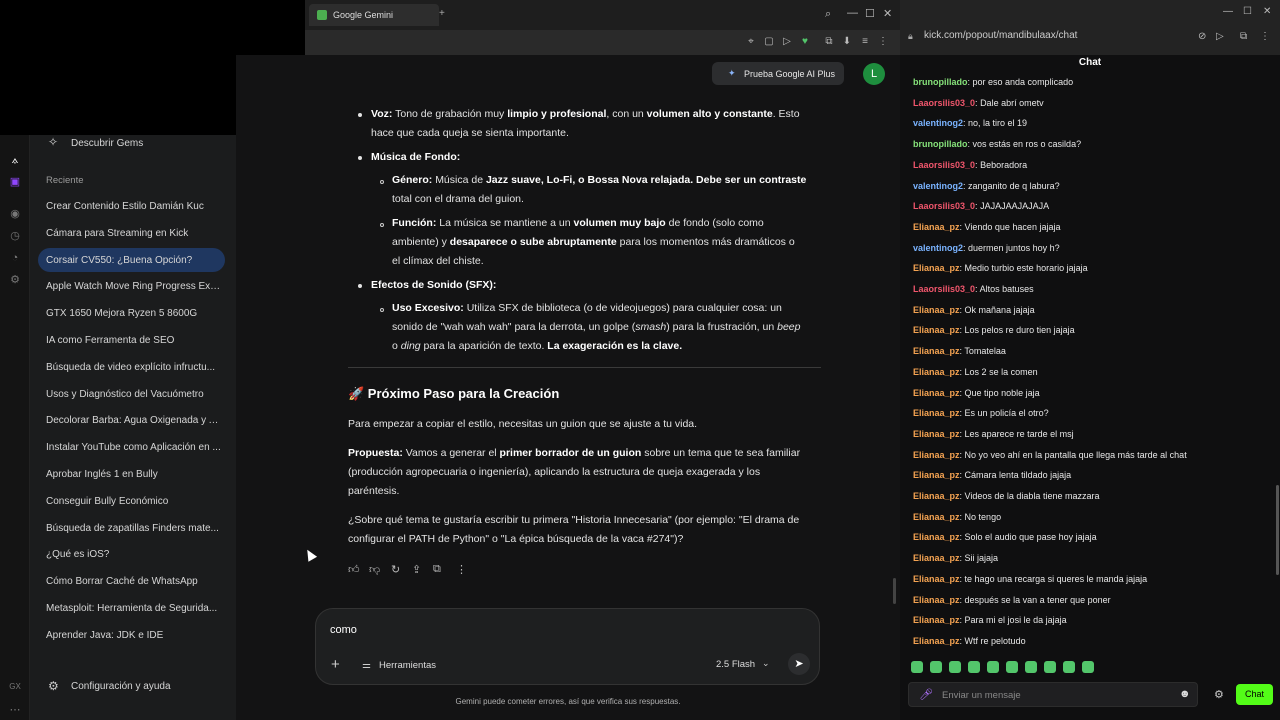 This screenshot has height=720, width=1280. Describe the element at coordinates (416, 569) in the screenshot. I see `share-icon: ⇪` at that location.